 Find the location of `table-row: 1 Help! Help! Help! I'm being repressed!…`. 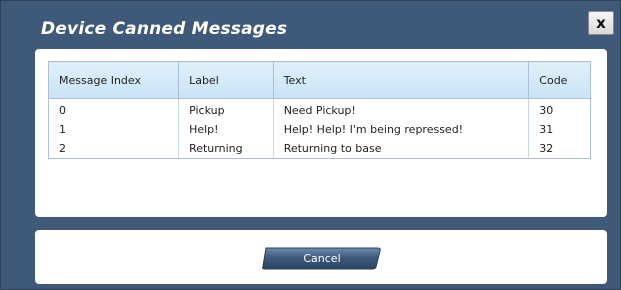

table-row: 1 Help! Help! Help! I'm being repressed!… is located at coordinates (319, 129).